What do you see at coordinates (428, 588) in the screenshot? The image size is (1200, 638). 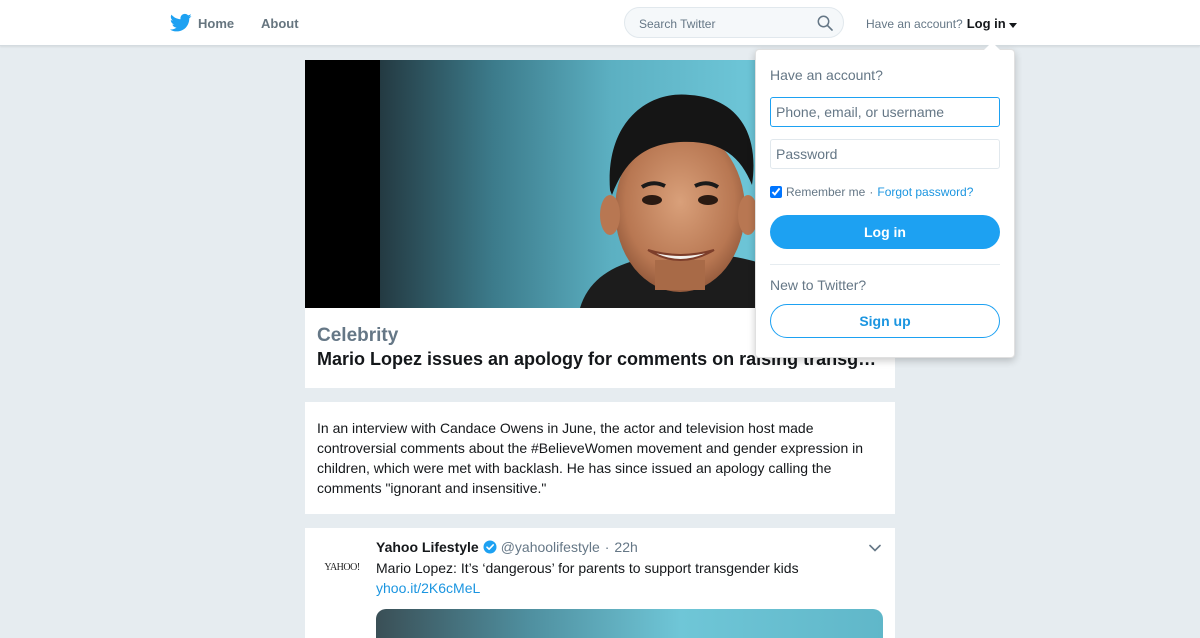 I see `tweet-link: yhoo.it/2K6cMeL` at bounding box center [428, 588].